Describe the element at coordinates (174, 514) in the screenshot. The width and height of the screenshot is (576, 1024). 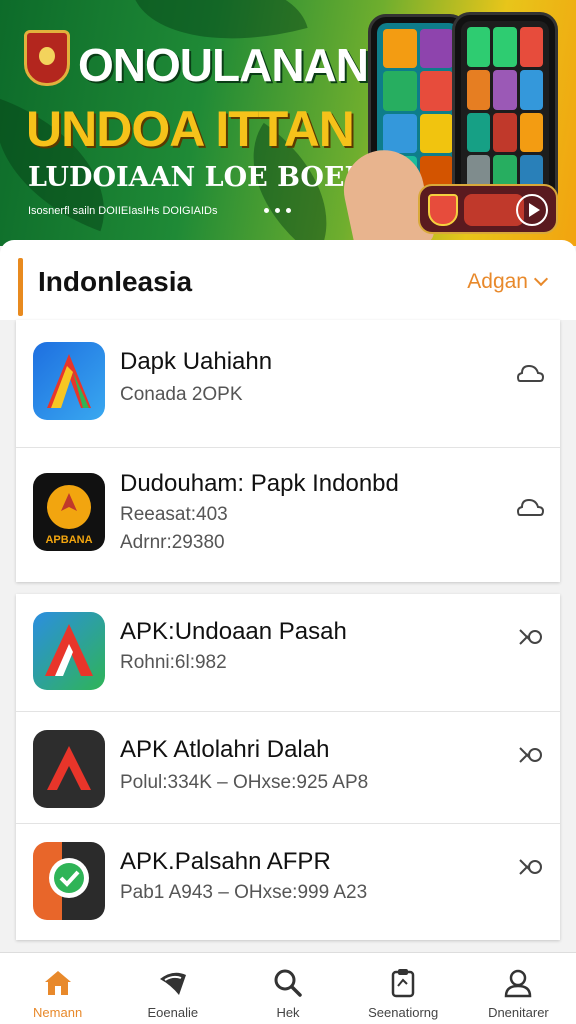
I see `app-meta: Reeasat:403` at that location.